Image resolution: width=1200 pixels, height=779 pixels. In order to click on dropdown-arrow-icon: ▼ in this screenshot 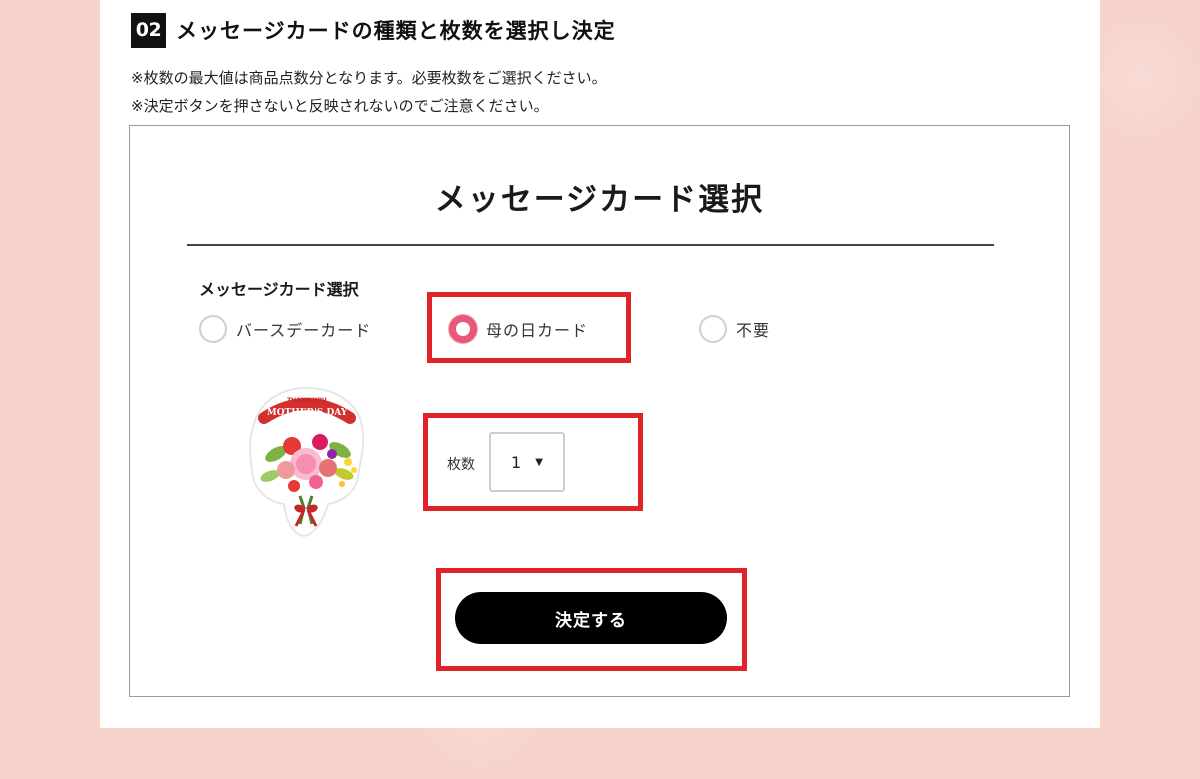, I will do `click(539, 462)`.